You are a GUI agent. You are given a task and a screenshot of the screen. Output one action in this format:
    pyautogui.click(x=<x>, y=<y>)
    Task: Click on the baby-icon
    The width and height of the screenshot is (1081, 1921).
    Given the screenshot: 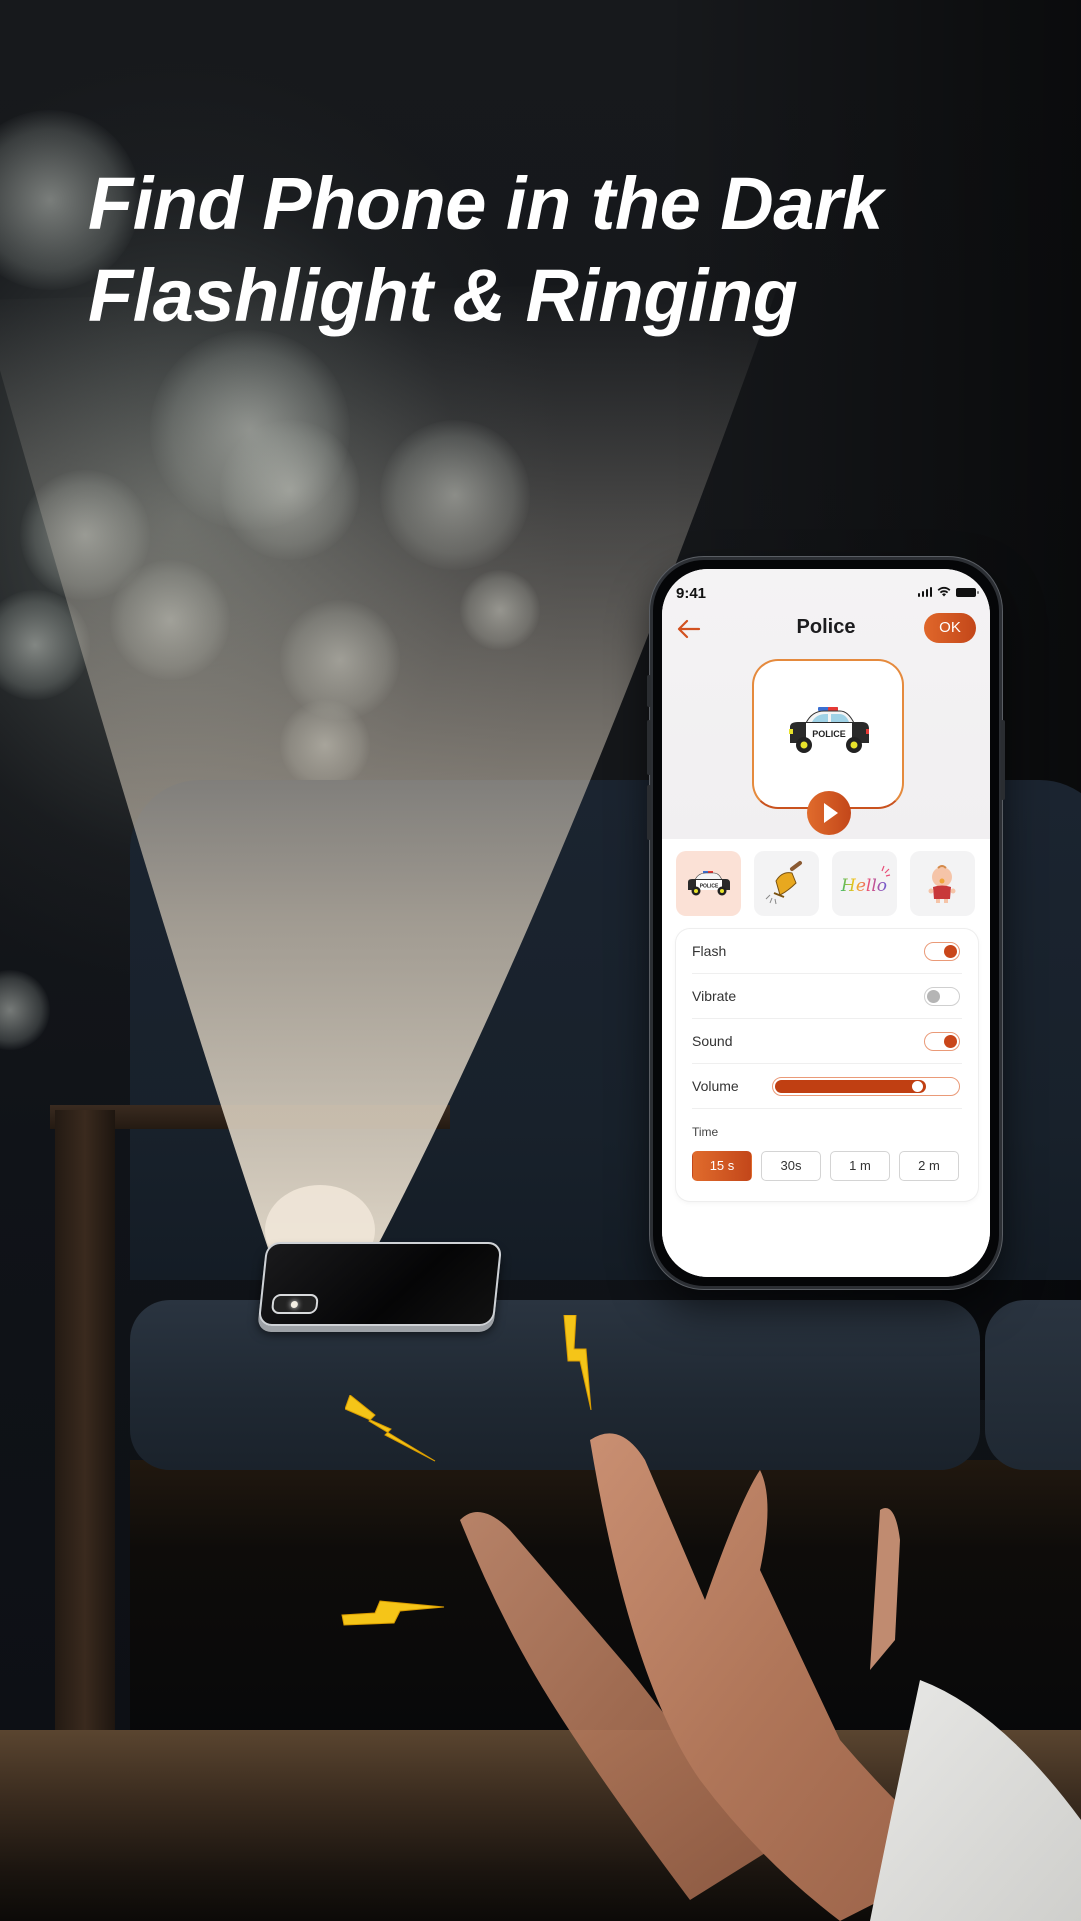 What is the action you would take?
    pyautogui.click(x=942, y=884)
    